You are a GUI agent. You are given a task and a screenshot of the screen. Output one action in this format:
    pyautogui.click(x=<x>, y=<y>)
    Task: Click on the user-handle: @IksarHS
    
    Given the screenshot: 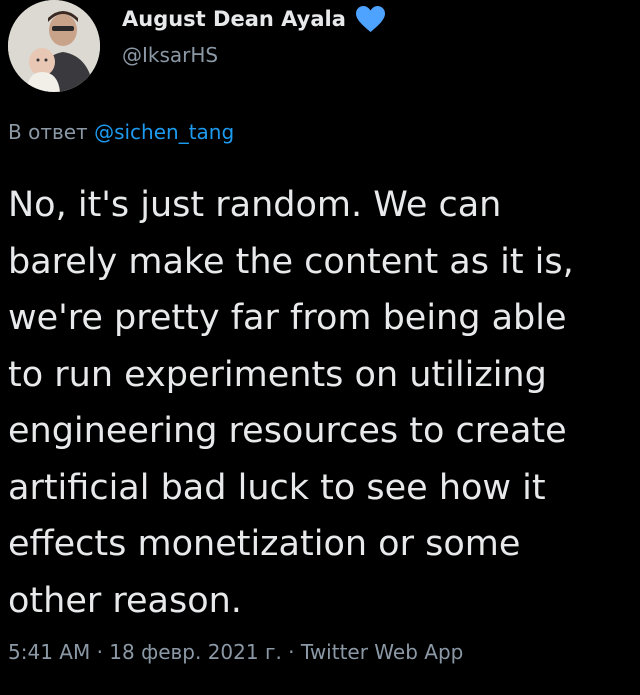 What is the action you would take?
    pyautogui.click(x=170, y=55)
    